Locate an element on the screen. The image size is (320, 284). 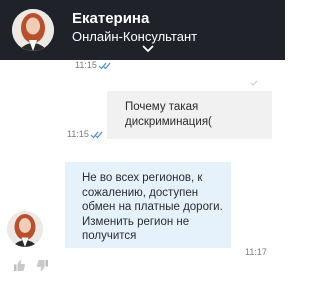
operator-role: Онлайн-Консультант is located at coordinates (135, 36).